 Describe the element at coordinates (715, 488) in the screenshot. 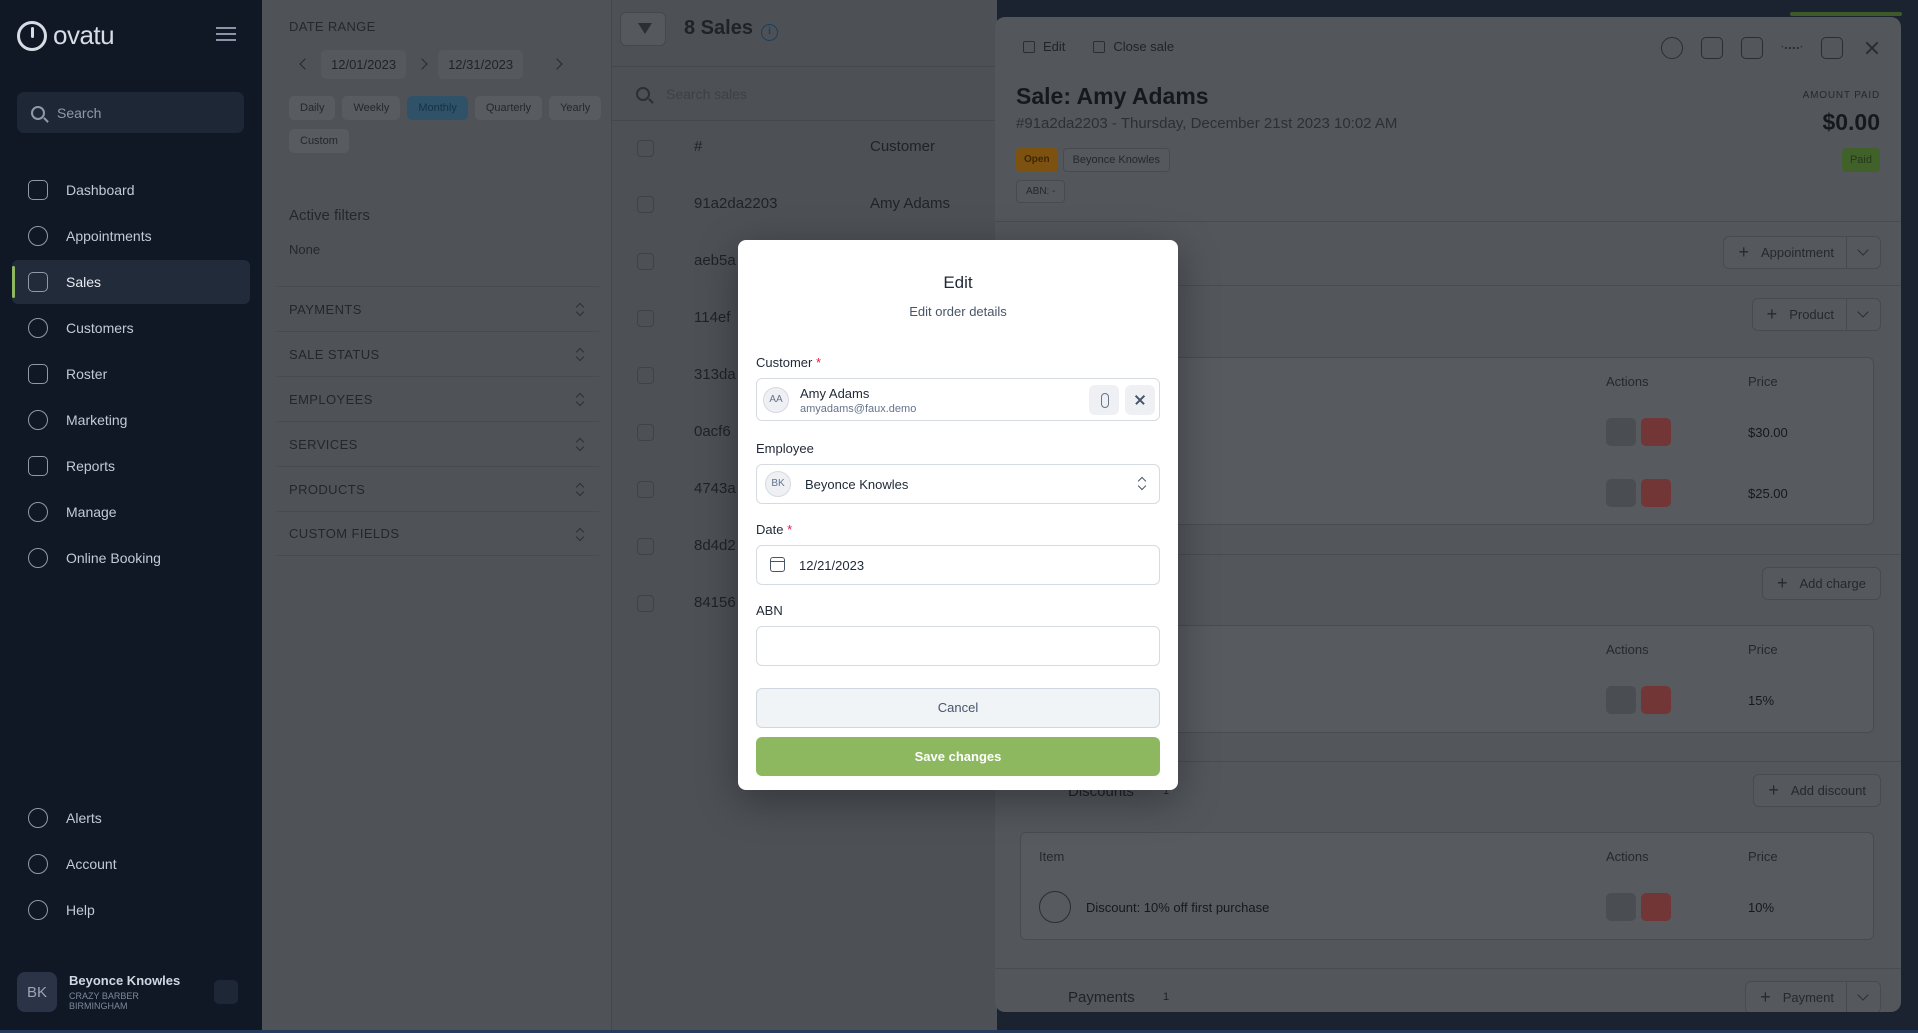

I see `sale-id: 4743a` at that location.